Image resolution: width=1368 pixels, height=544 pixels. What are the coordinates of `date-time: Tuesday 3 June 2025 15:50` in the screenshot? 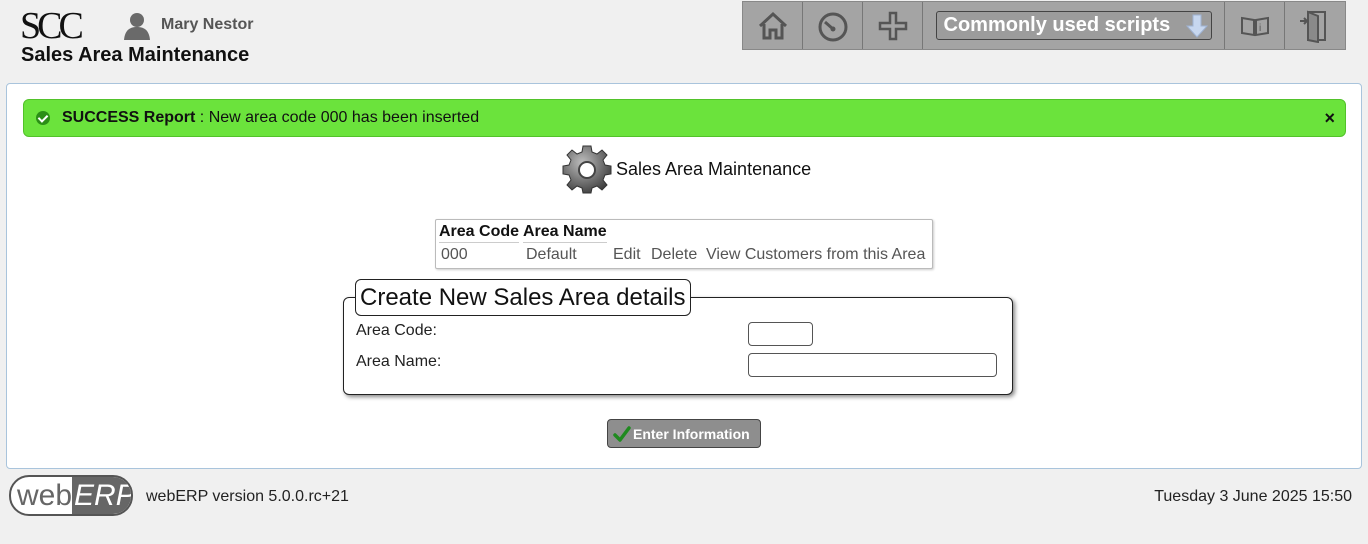 It's located at (1253, 496).